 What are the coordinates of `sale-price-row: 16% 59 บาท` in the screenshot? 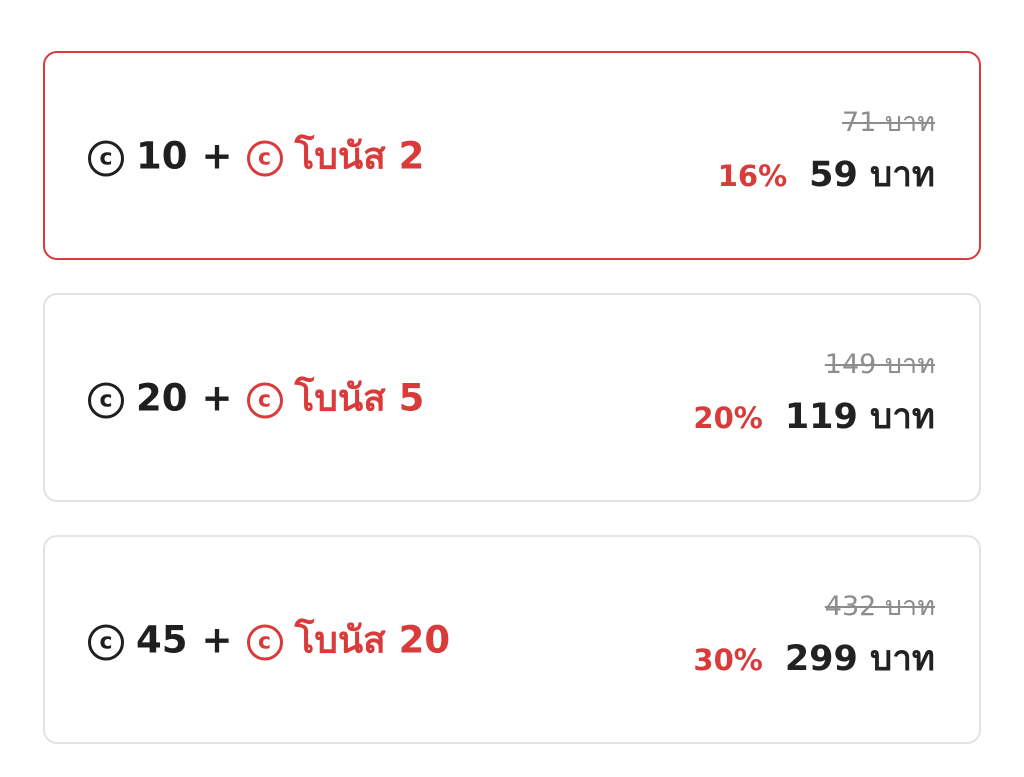 It's located at (826, 174).